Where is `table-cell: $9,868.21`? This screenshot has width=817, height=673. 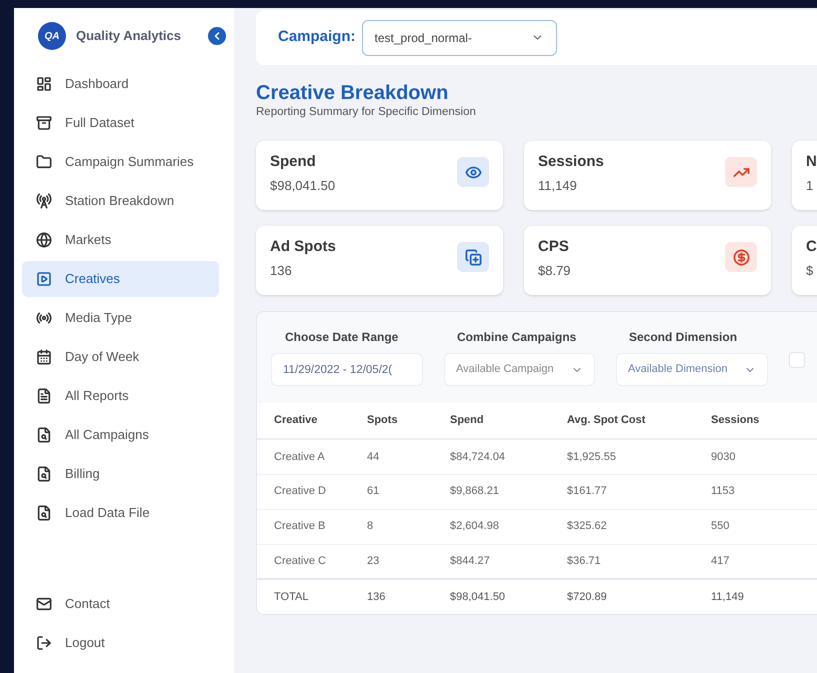
table-cell: $9,868.21 is located at coordinates (508, 491).